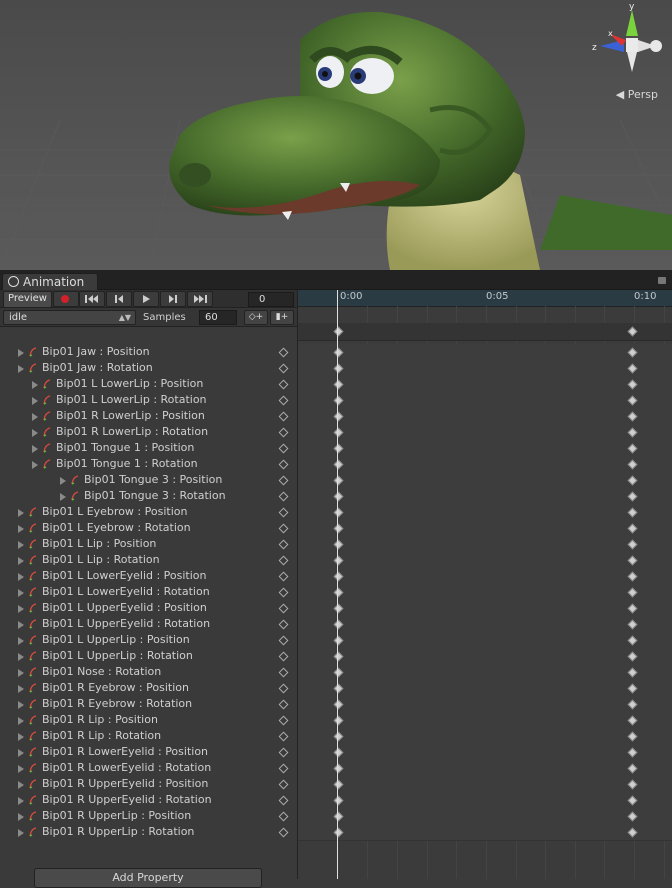 This screenshot has width=672, height=888. I want to click on next-frame-button, so click(173, 299).